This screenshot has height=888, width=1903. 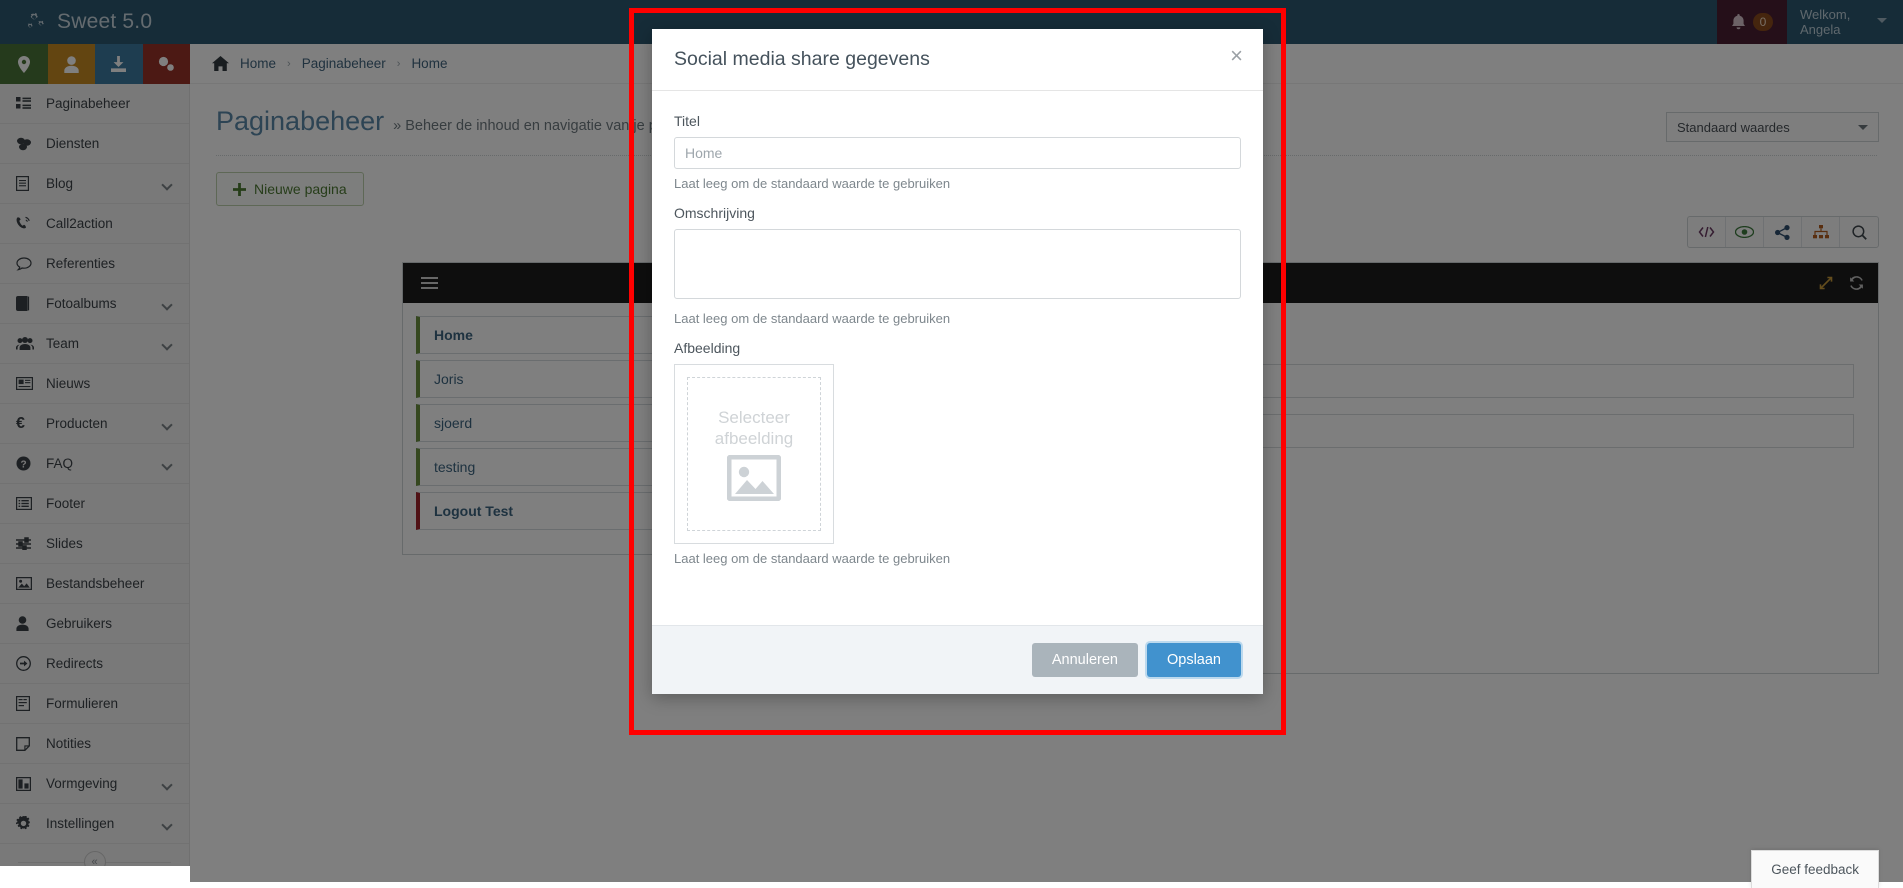 What do you see at coordinates (957, 153) in the screenshot?
I see `title-input` at bounding box center [957, 153].